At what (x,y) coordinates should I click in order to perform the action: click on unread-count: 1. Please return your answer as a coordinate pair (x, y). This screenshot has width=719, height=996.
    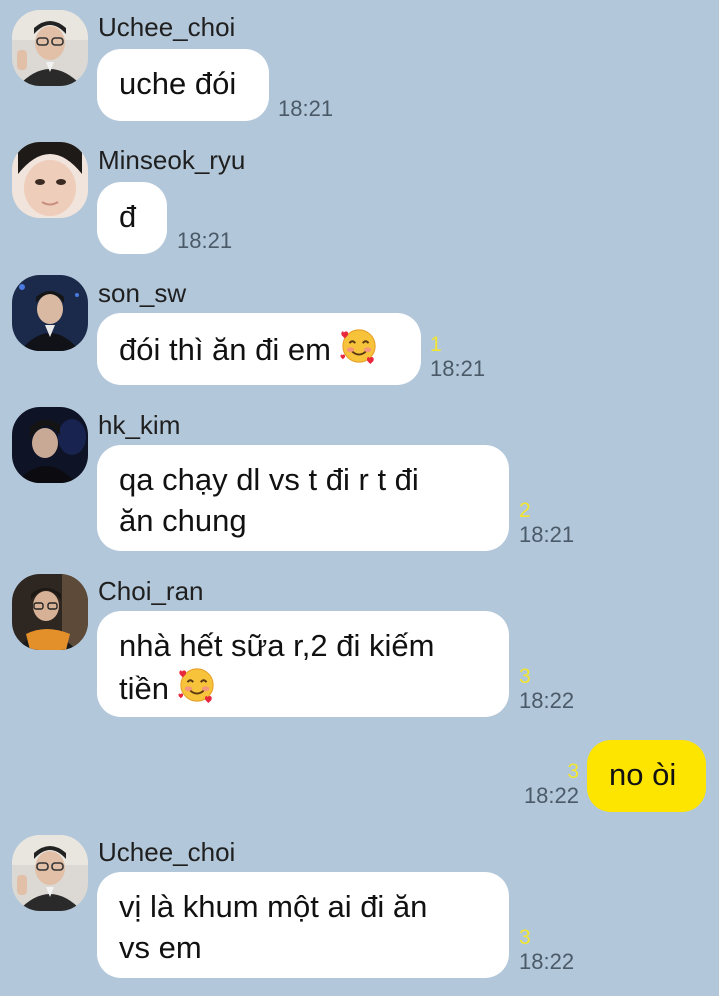
    Looking at the image, I should click on (436, 344).